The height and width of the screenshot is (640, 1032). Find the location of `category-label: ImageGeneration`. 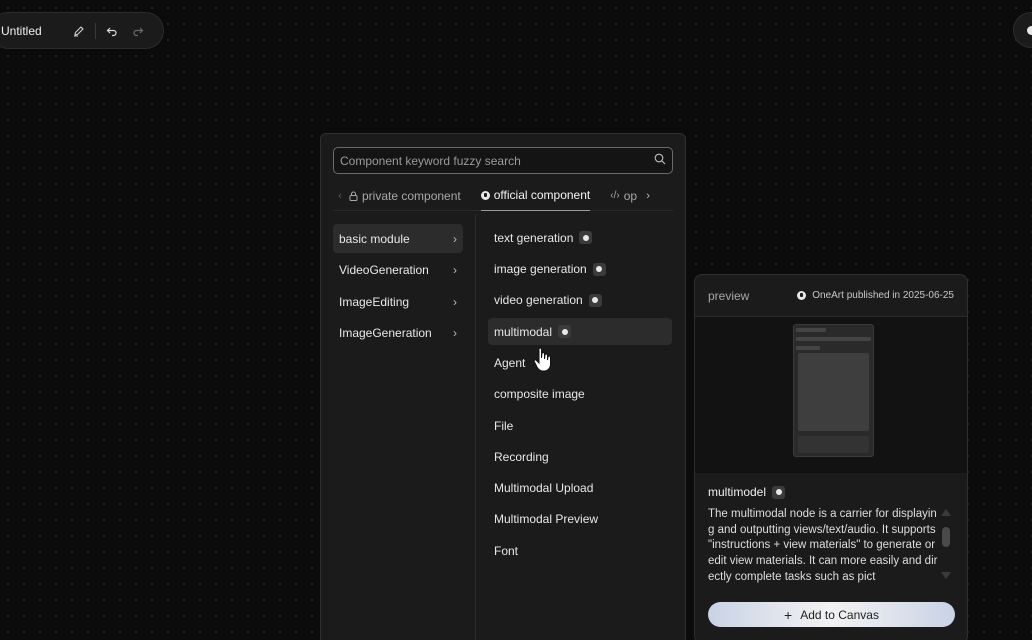

category-label: ImageGeneration is located at coordinates (385, 333).